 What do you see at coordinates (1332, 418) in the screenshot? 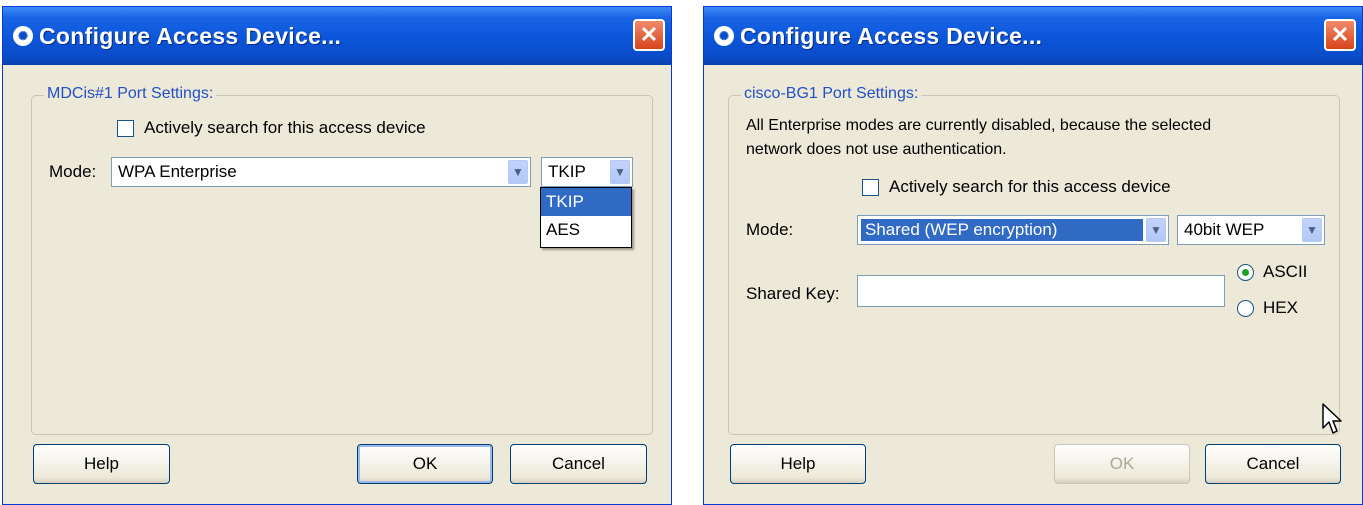
I see `mouse-pointer-icon` at bounding box center [1332, 418].